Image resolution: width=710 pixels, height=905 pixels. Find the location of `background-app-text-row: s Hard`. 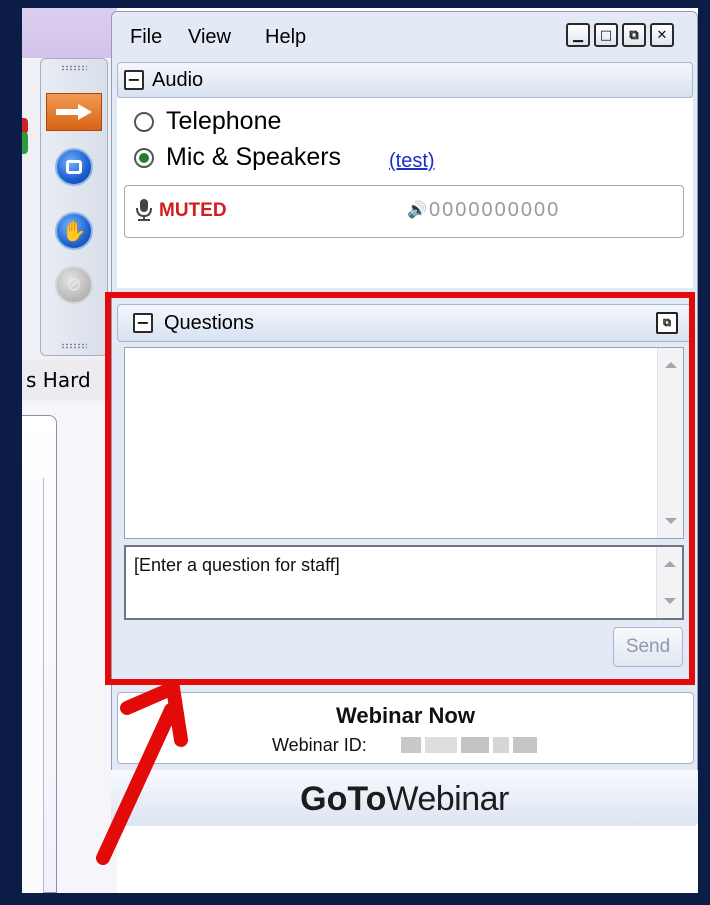

background-app-text-row: s Hard is located at coordinates (69, 380).